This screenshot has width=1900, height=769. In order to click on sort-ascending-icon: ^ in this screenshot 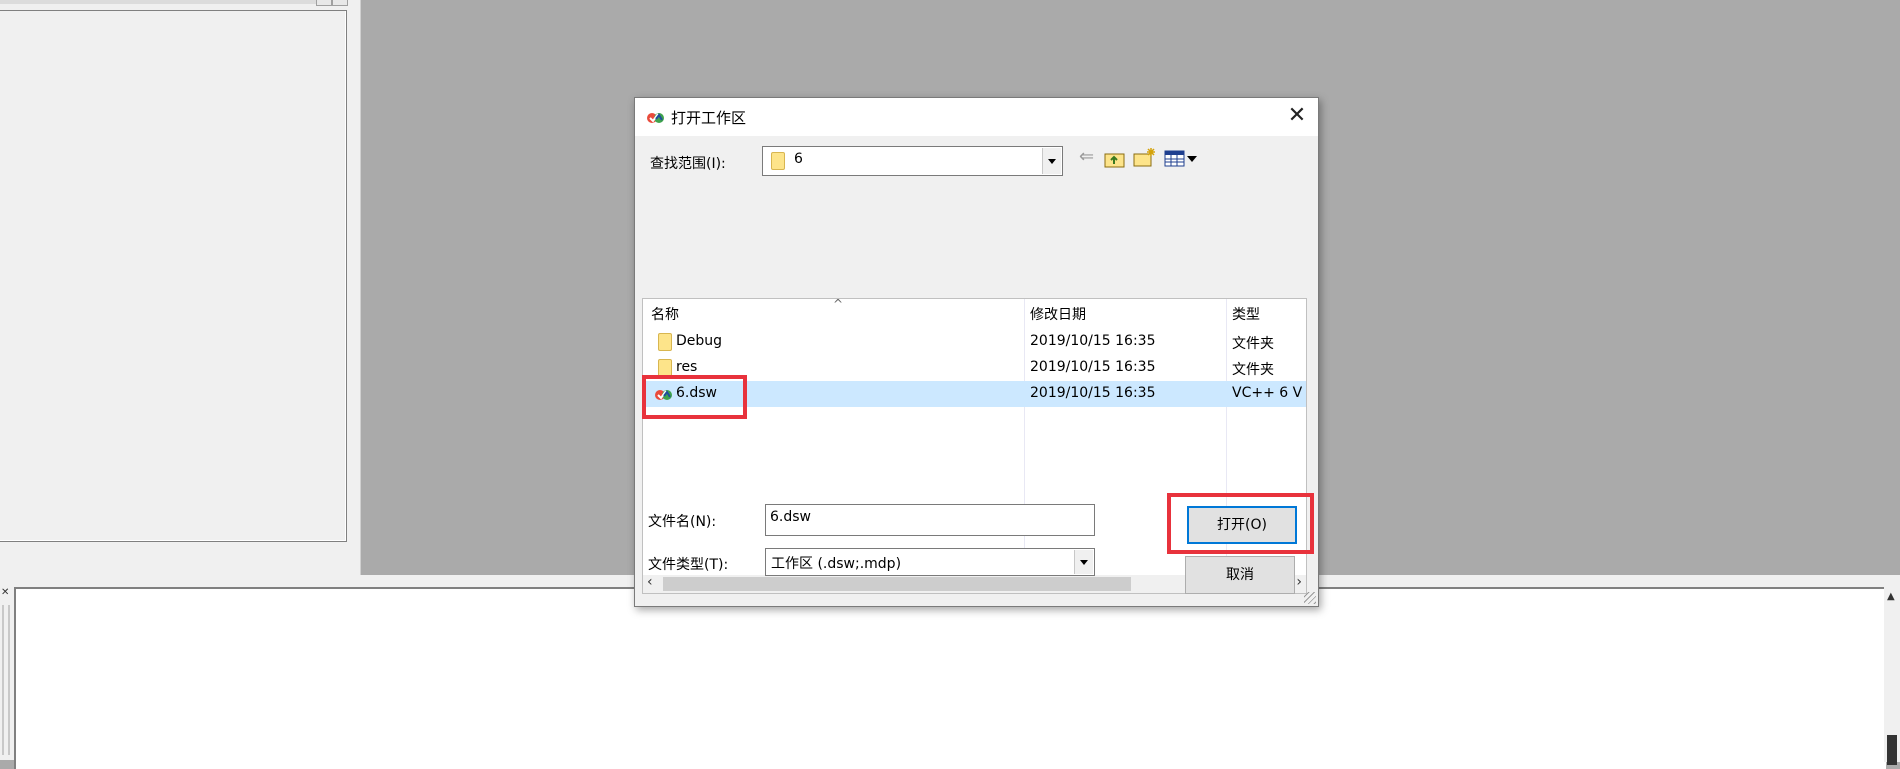, I will do `click(838, 304)`.